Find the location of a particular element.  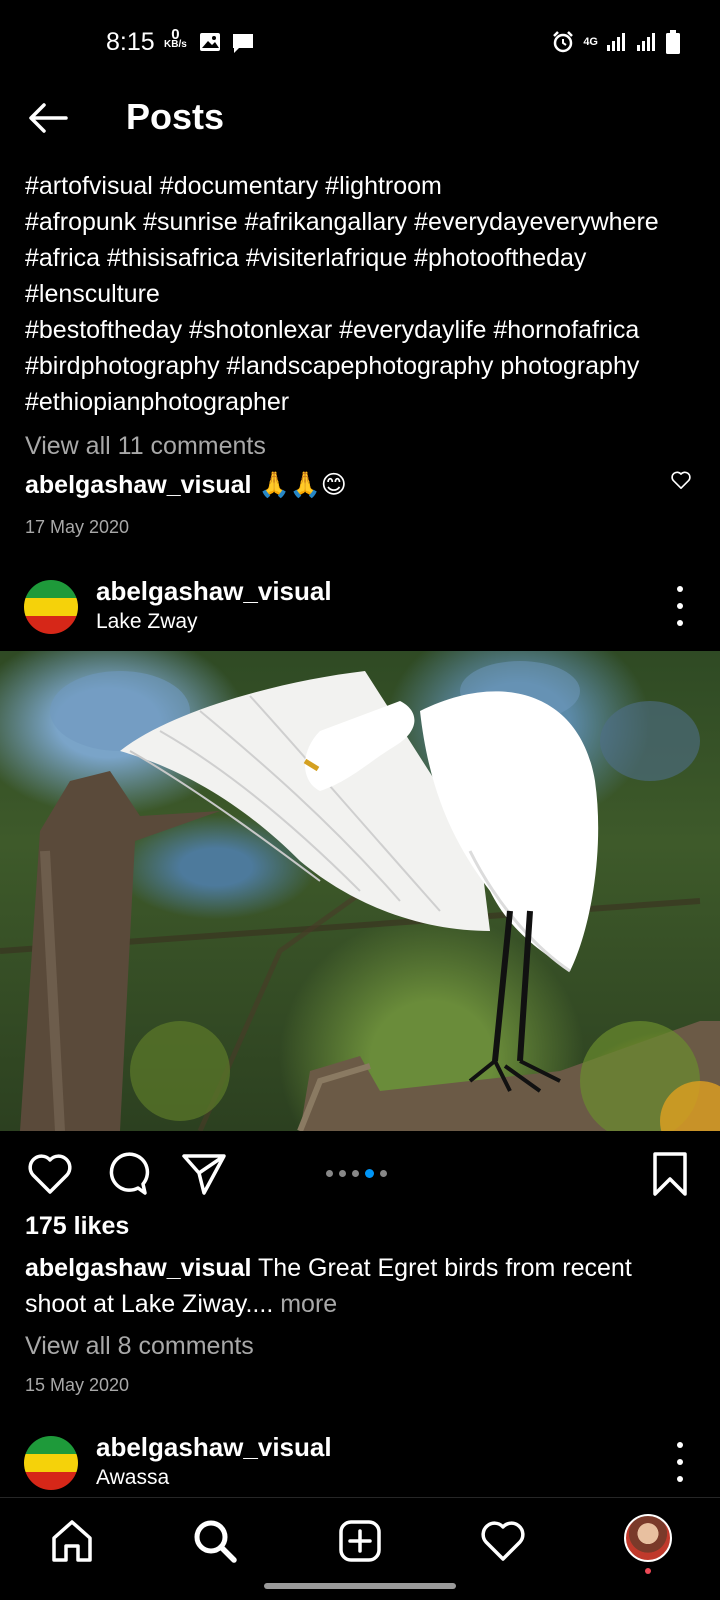

view-all-comments-link: View all 11 comments is located at coordinates (145, 446).